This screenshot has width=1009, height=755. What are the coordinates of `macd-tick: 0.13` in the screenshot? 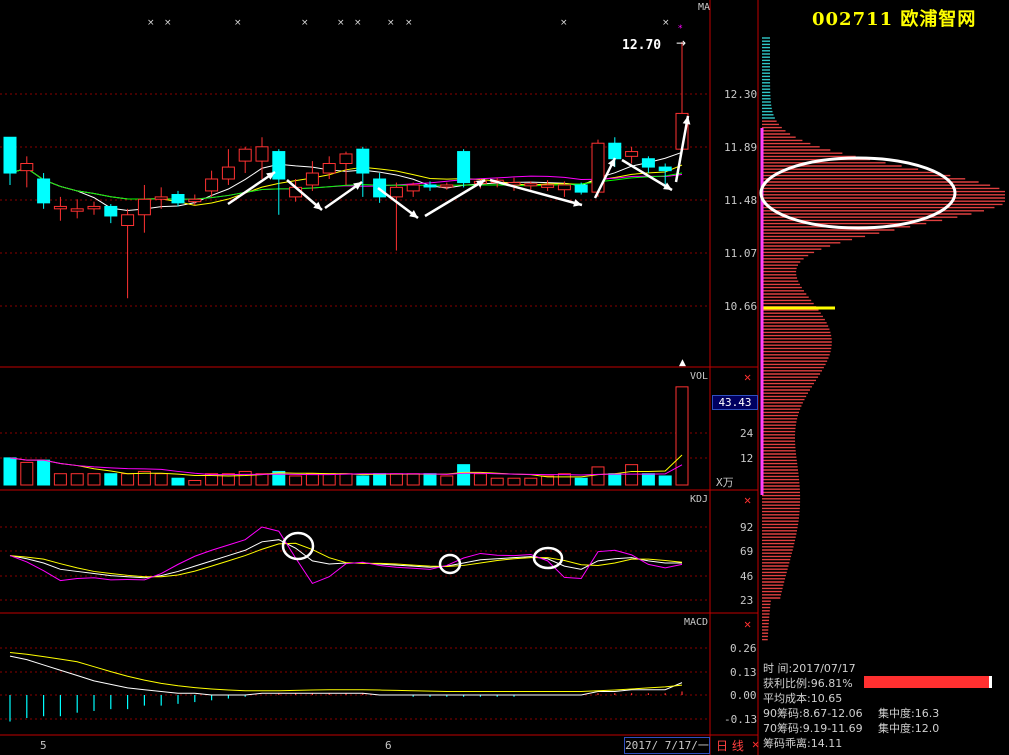 It's located at (743, 672).